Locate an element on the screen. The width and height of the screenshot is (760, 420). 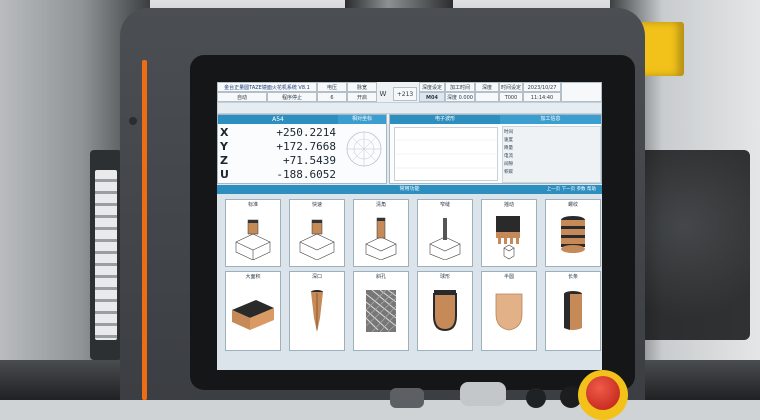
capsule-electrode-icon is located at coordinates (445, 311).